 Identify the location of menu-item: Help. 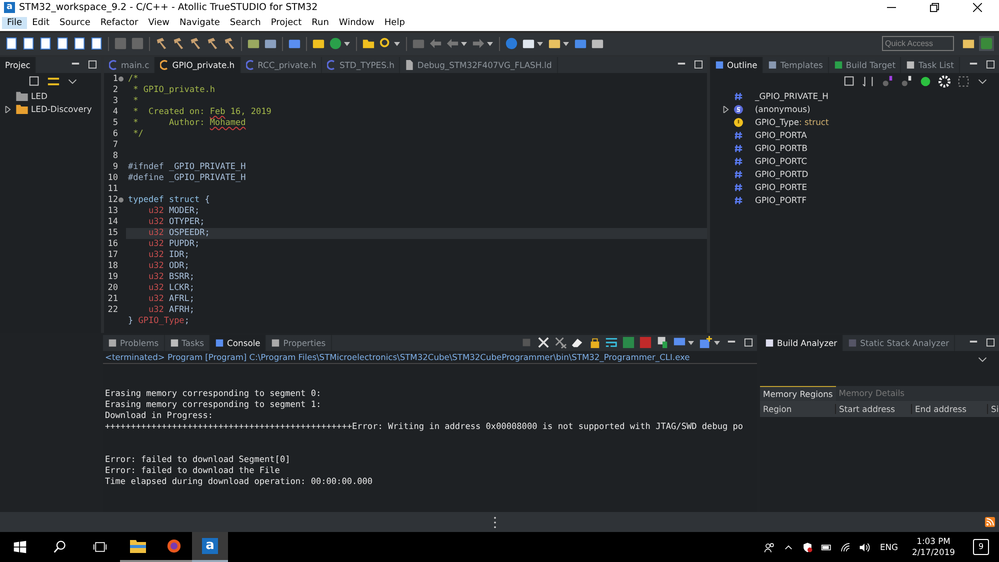
(394, 23).